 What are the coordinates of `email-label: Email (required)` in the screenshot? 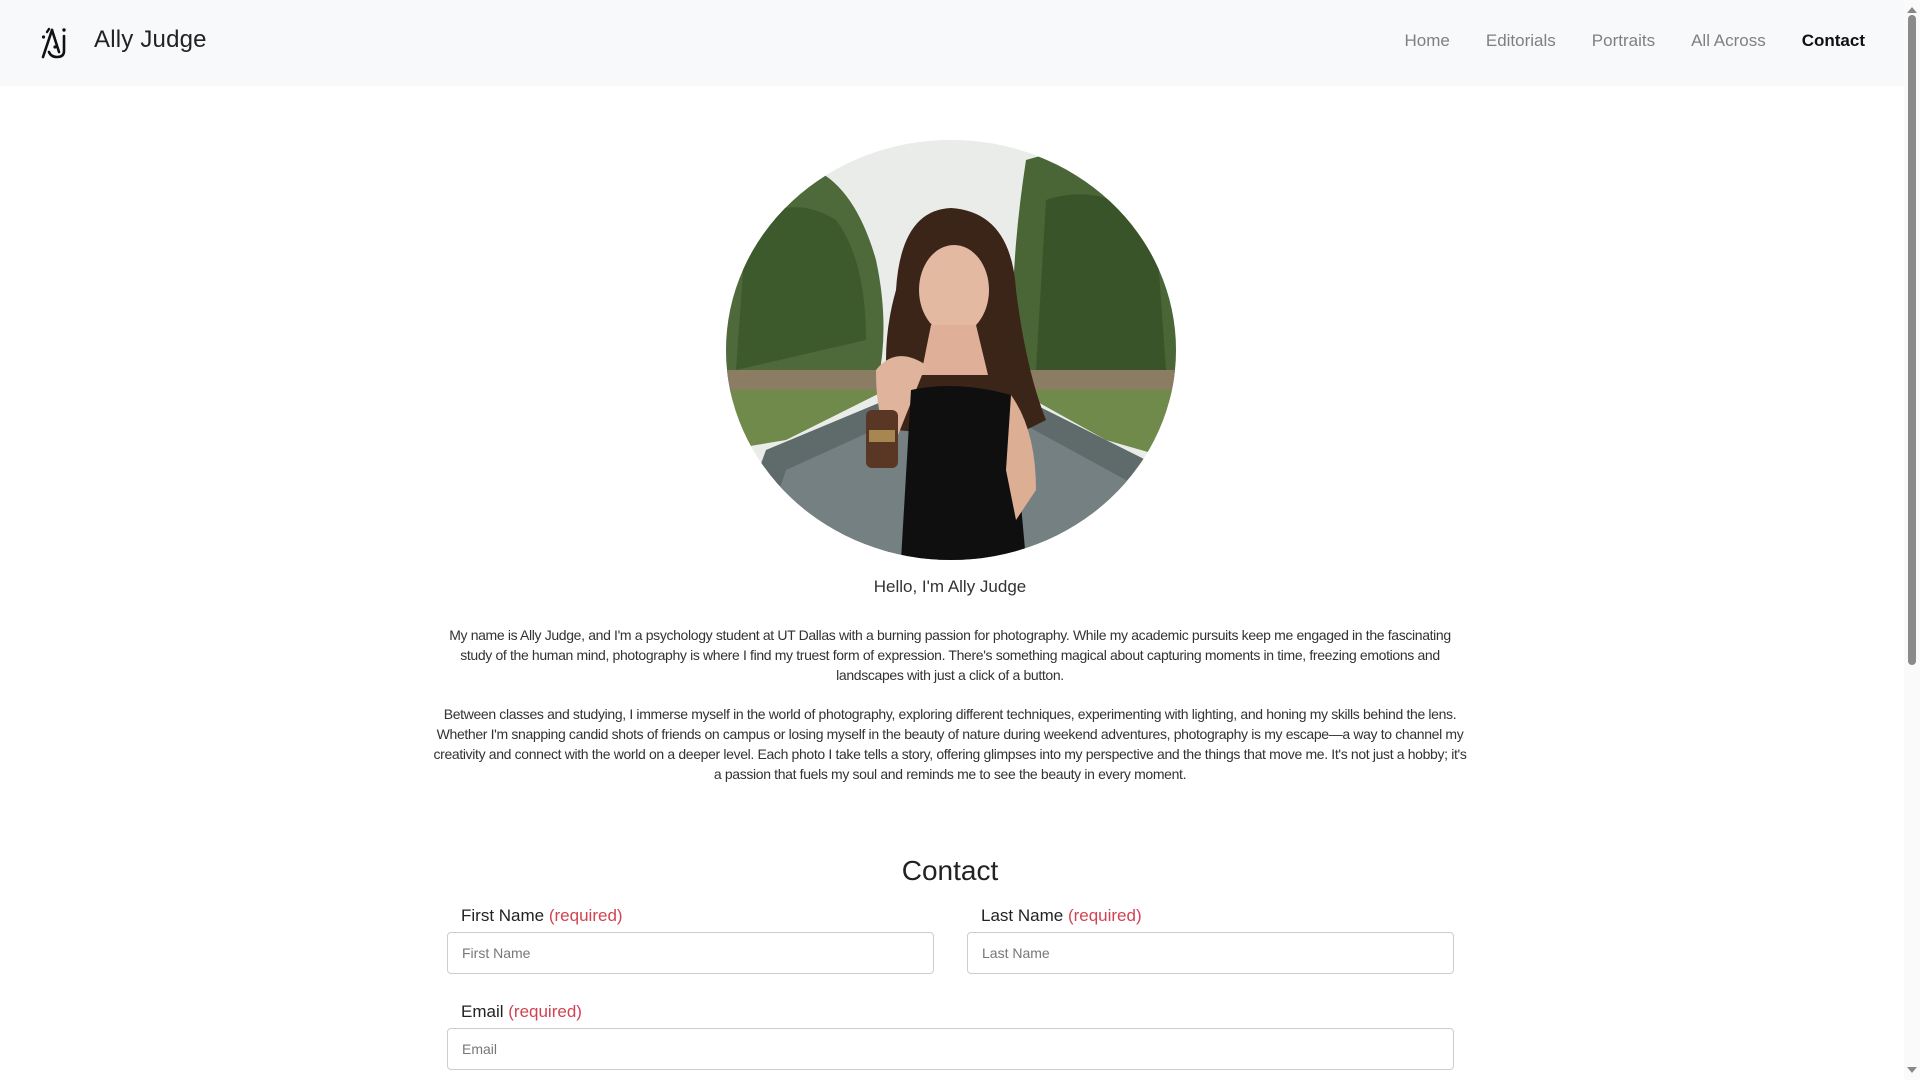 It's located at (521, 1012).